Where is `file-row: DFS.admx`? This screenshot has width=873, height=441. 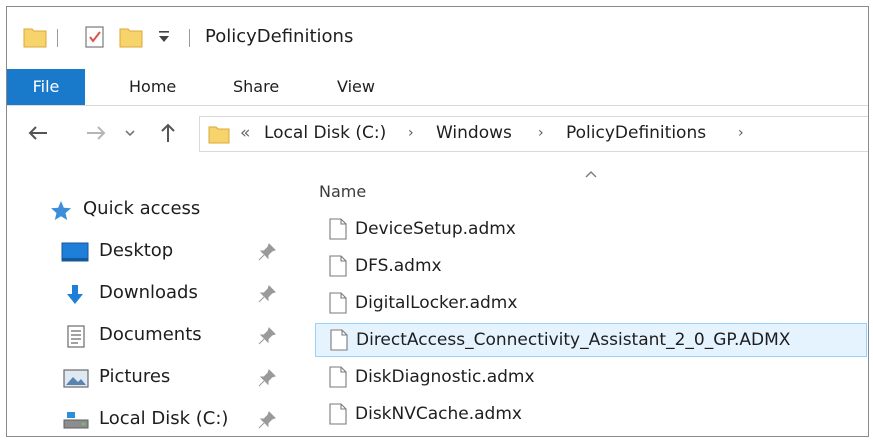 file-row: DFS.admx is located at coordinates (591, 267).